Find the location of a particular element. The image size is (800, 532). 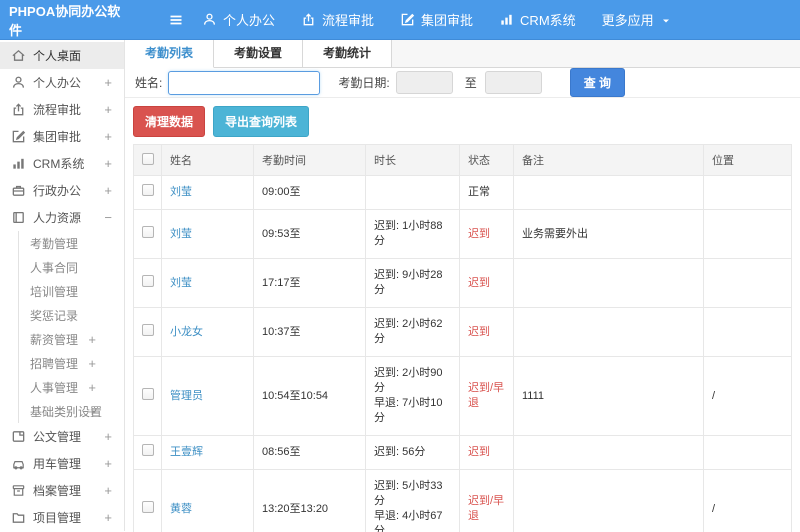

query-button: 查 询 is located at coordinates (597, 82).